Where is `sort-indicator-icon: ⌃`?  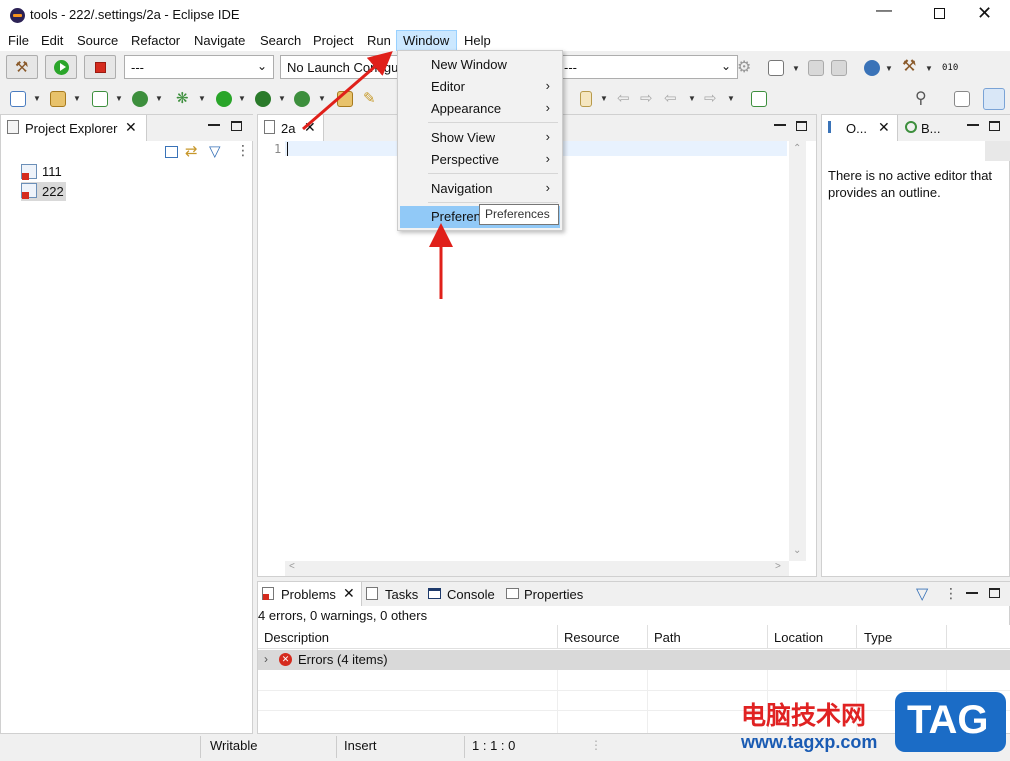
sort-indicator-icon: ⌃ is located at coordinates (407, 628).